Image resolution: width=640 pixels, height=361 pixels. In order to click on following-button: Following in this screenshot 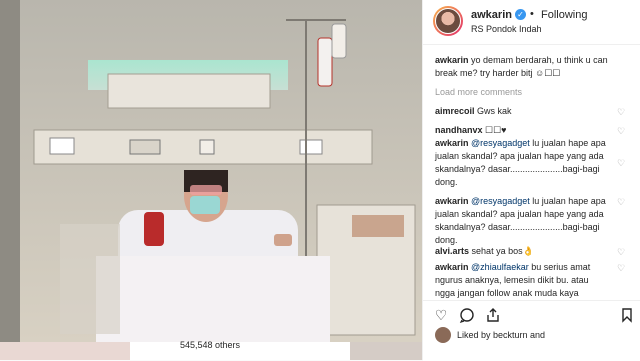, I will do `click(564, 15)`.